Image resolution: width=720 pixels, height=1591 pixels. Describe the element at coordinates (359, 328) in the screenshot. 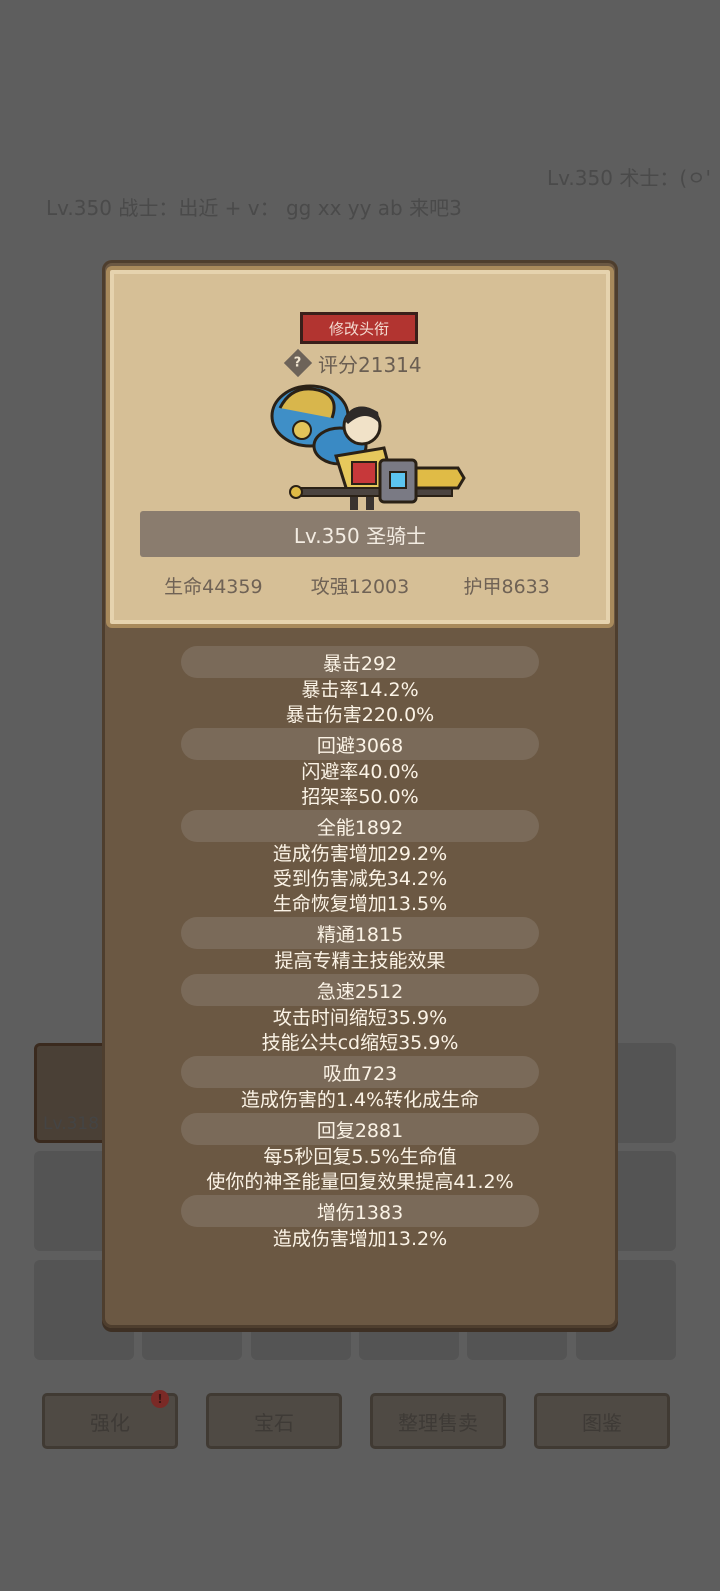

I see `edit-title-button: 修改头衔` at that location.